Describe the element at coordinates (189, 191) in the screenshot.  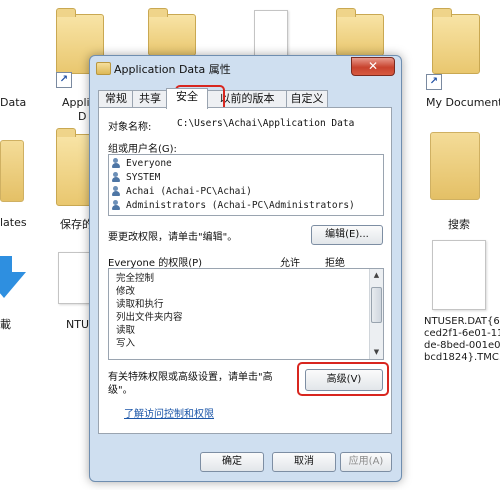
I see `user-name: Achai (Achai-PC\Achai)` at that location.